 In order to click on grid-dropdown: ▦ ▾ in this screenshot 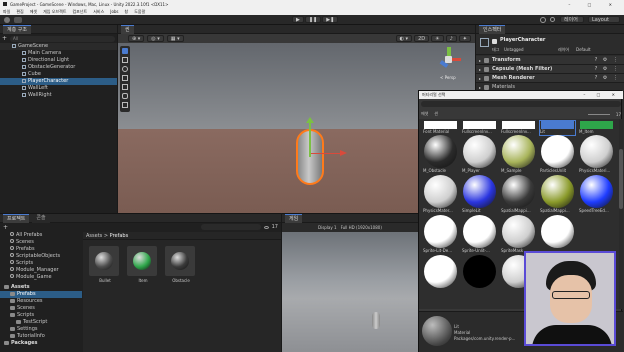, I will do `click(175, 38)`.